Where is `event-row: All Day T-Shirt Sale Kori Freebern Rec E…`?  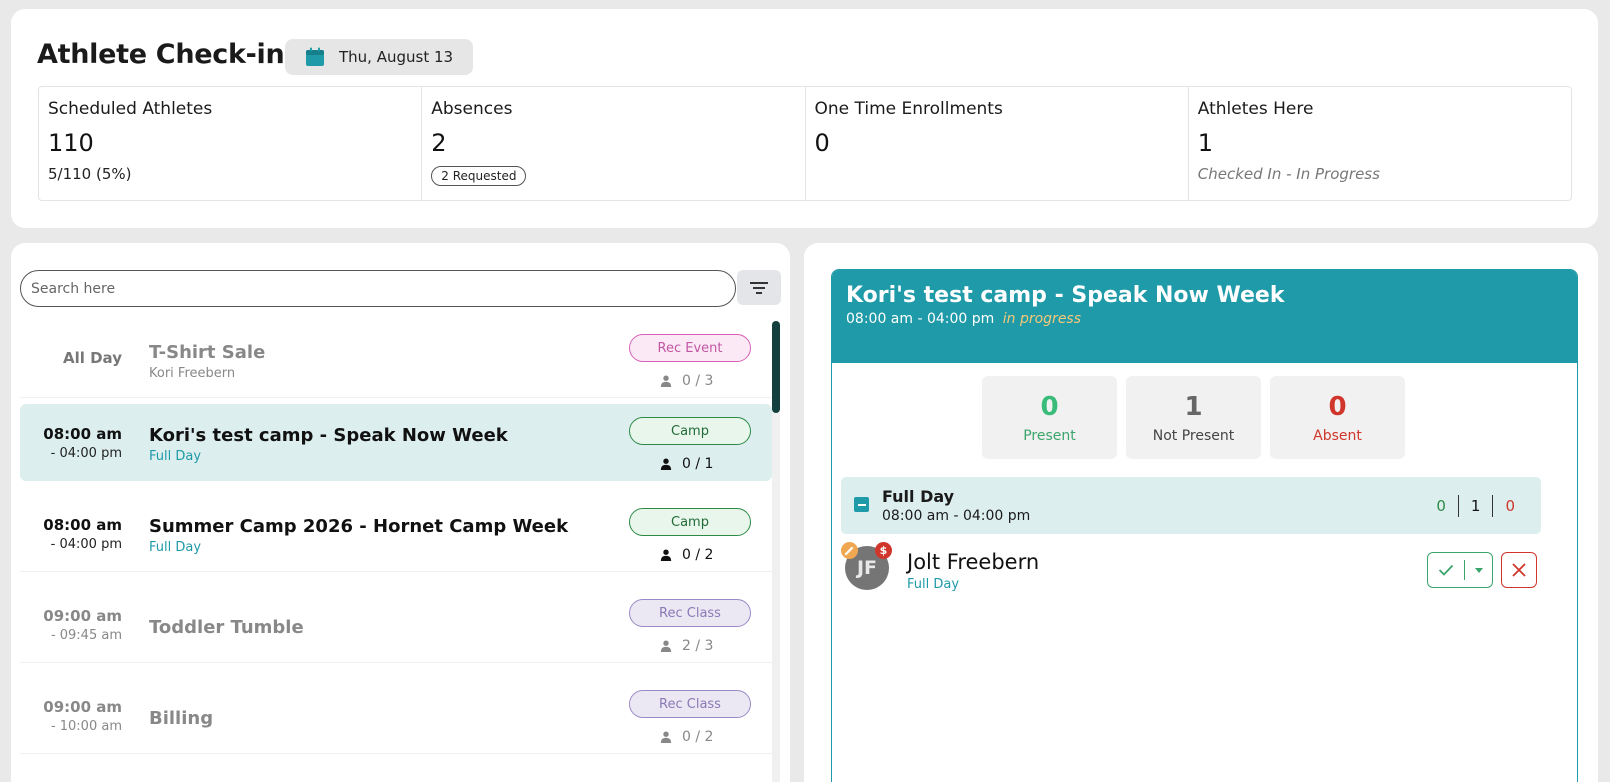
event-row: All Day T-Shirt Sale Kori Freebern Rec E… is located at coordinates (396, 359).